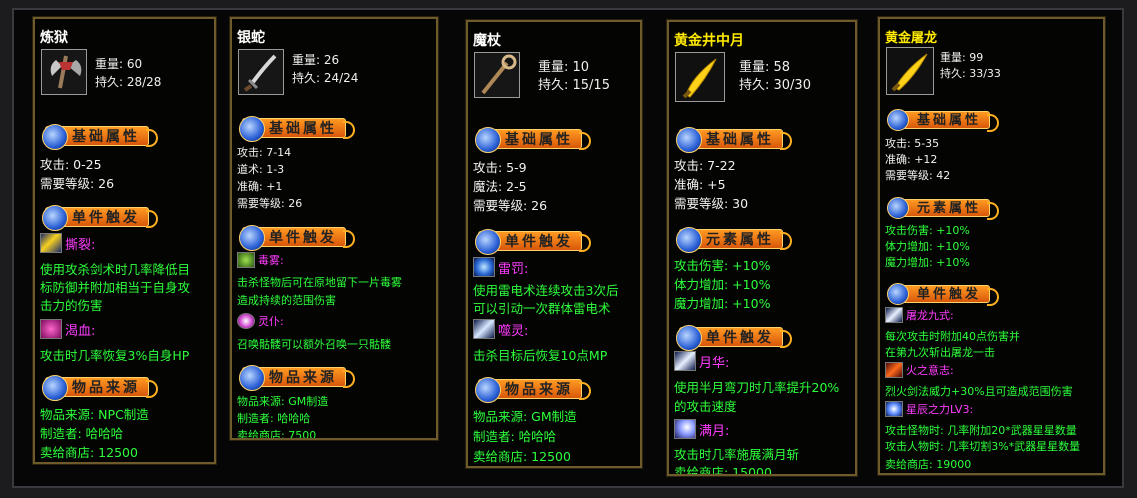 The image size is (1137, 498). I want to click on stat-line: 道术: 1-3, so click(261, 169).